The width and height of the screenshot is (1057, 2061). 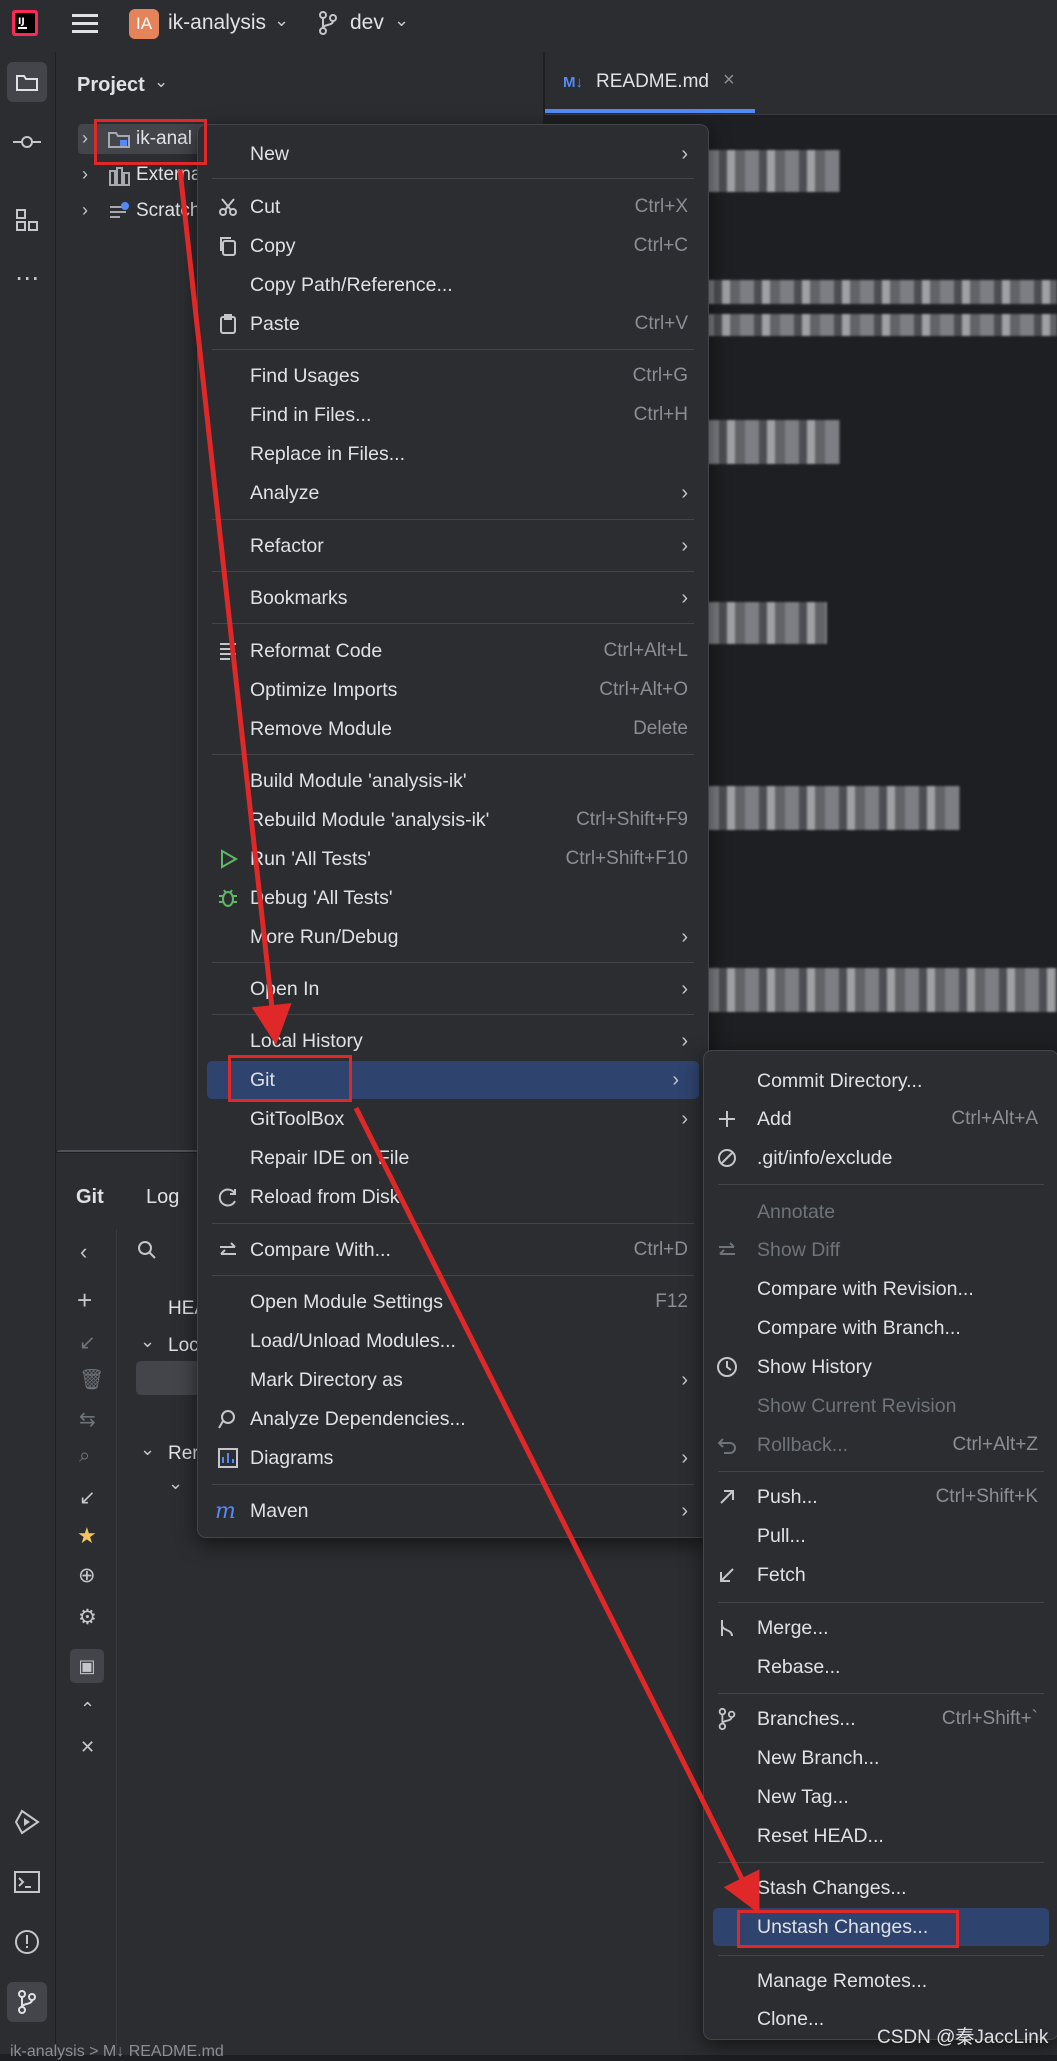 What do you see at coordinates (234, 607) in the screenshot?
I see `arrow-to-git` at bounding box center [234, 607].